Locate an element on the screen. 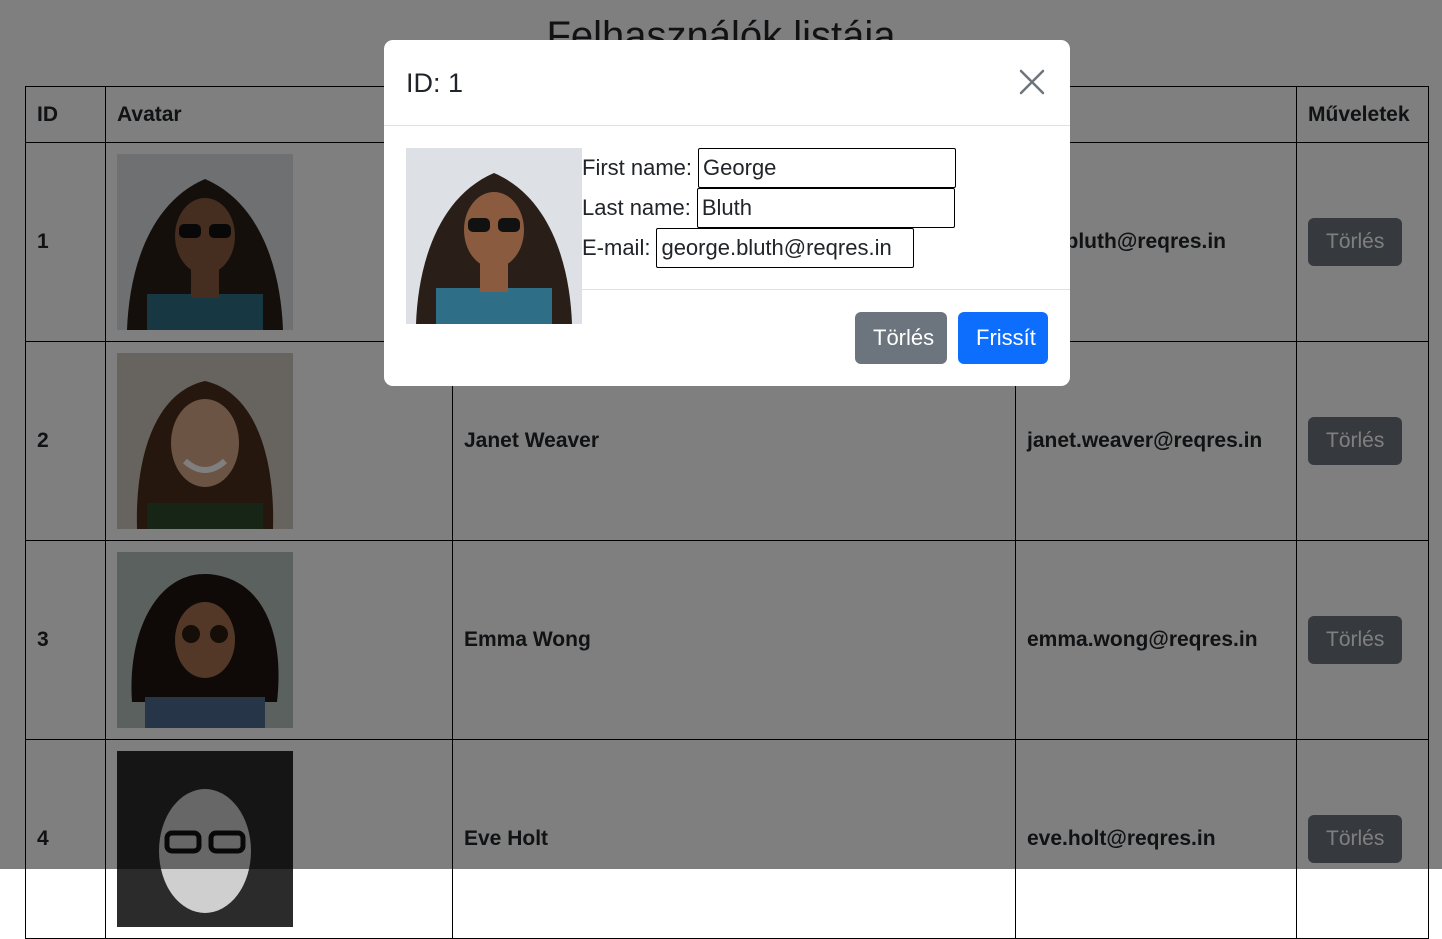 Image resolution: width=1442 pixels, height=939 pixels. email-field is located at coordinates (785, 248).